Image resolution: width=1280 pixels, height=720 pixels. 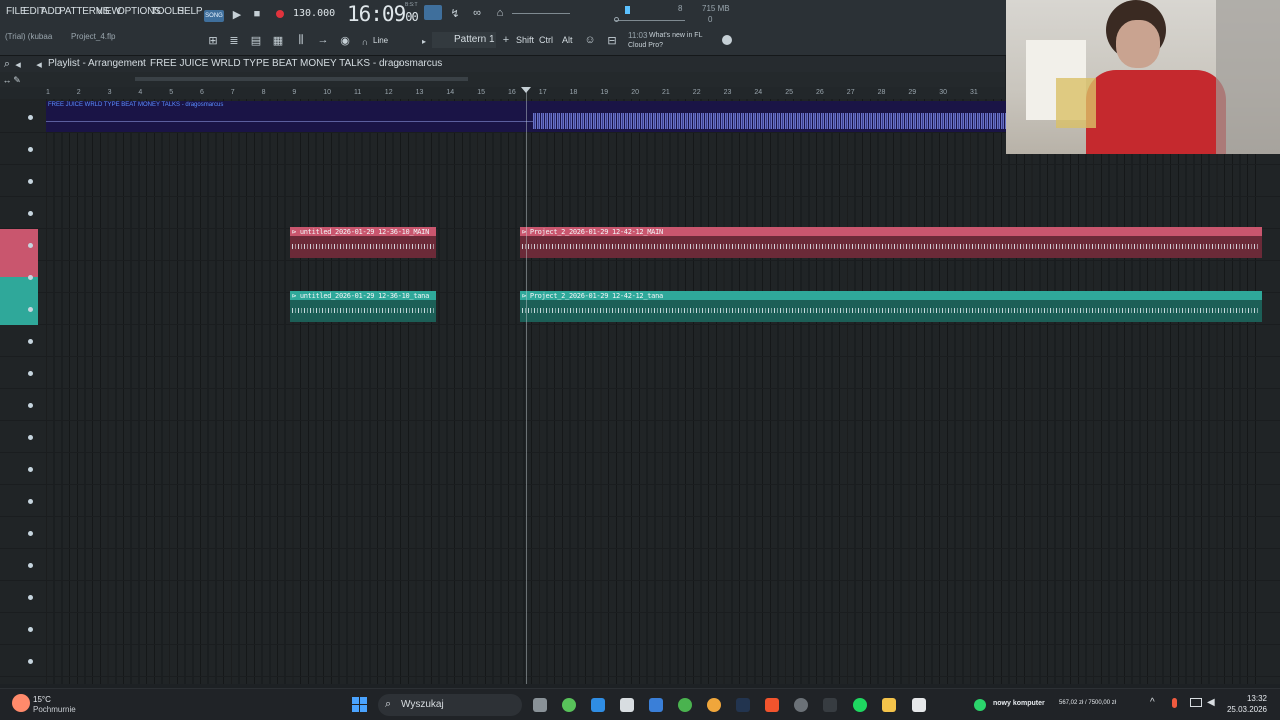 I want to click on microphone-icon: ◉, so click(x=345, y=40).